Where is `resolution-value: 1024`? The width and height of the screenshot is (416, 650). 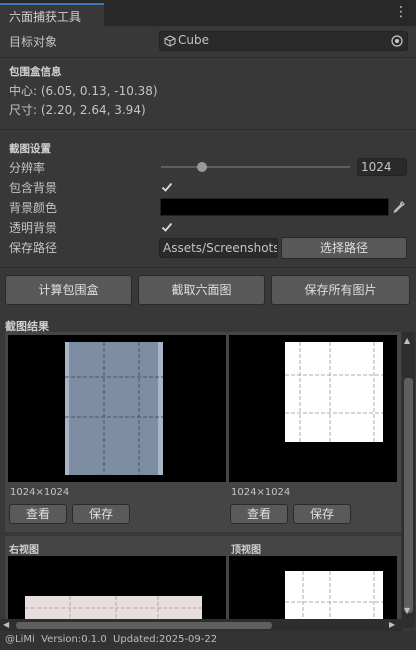 resolution-value: 1024 is located at coordinates (376, 167).